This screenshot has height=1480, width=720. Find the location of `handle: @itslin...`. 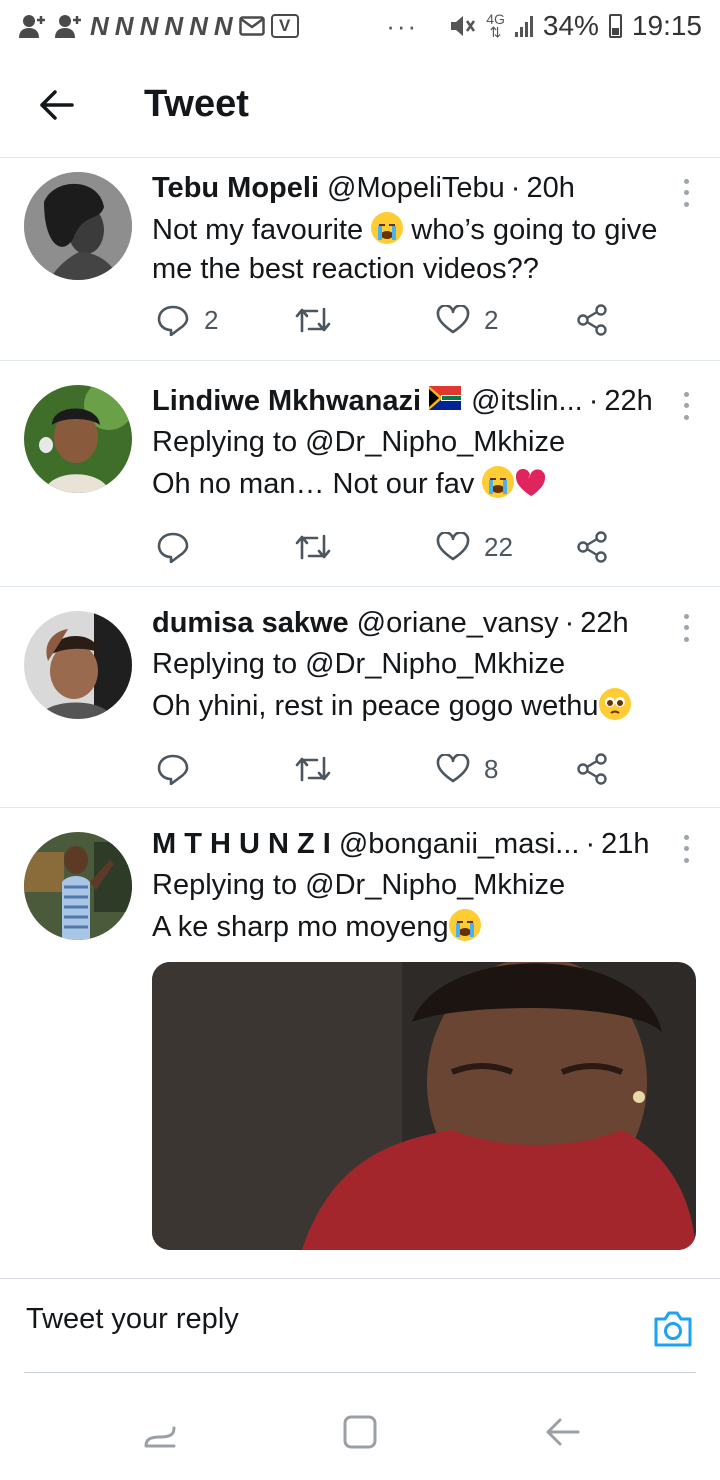

handle: @itslin... is located at coordinates (527, 401).